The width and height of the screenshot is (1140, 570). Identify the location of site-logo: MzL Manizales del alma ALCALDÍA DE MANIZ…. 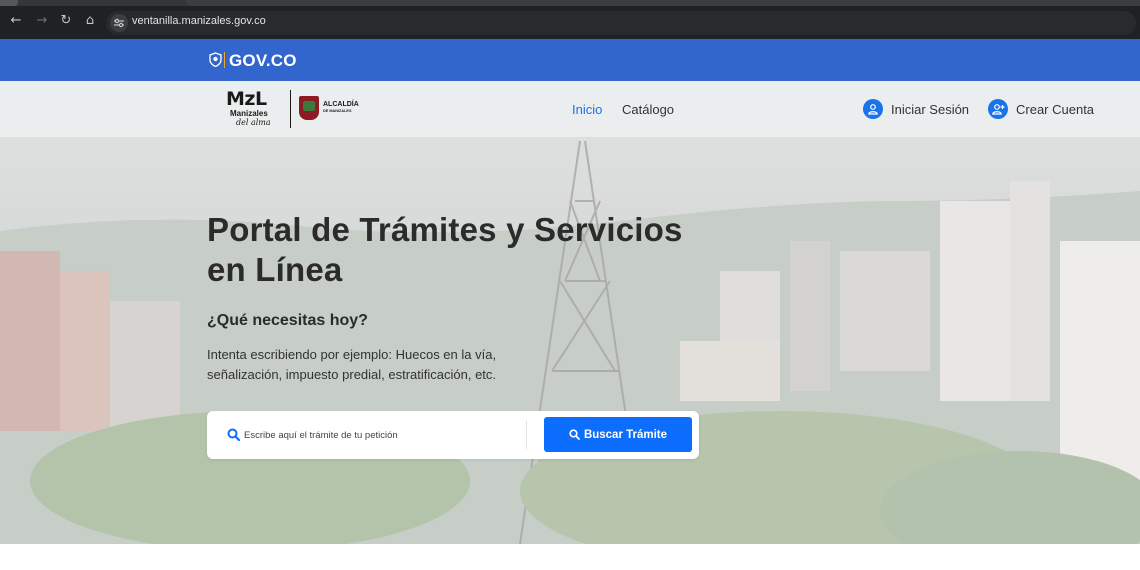
(296, 110).